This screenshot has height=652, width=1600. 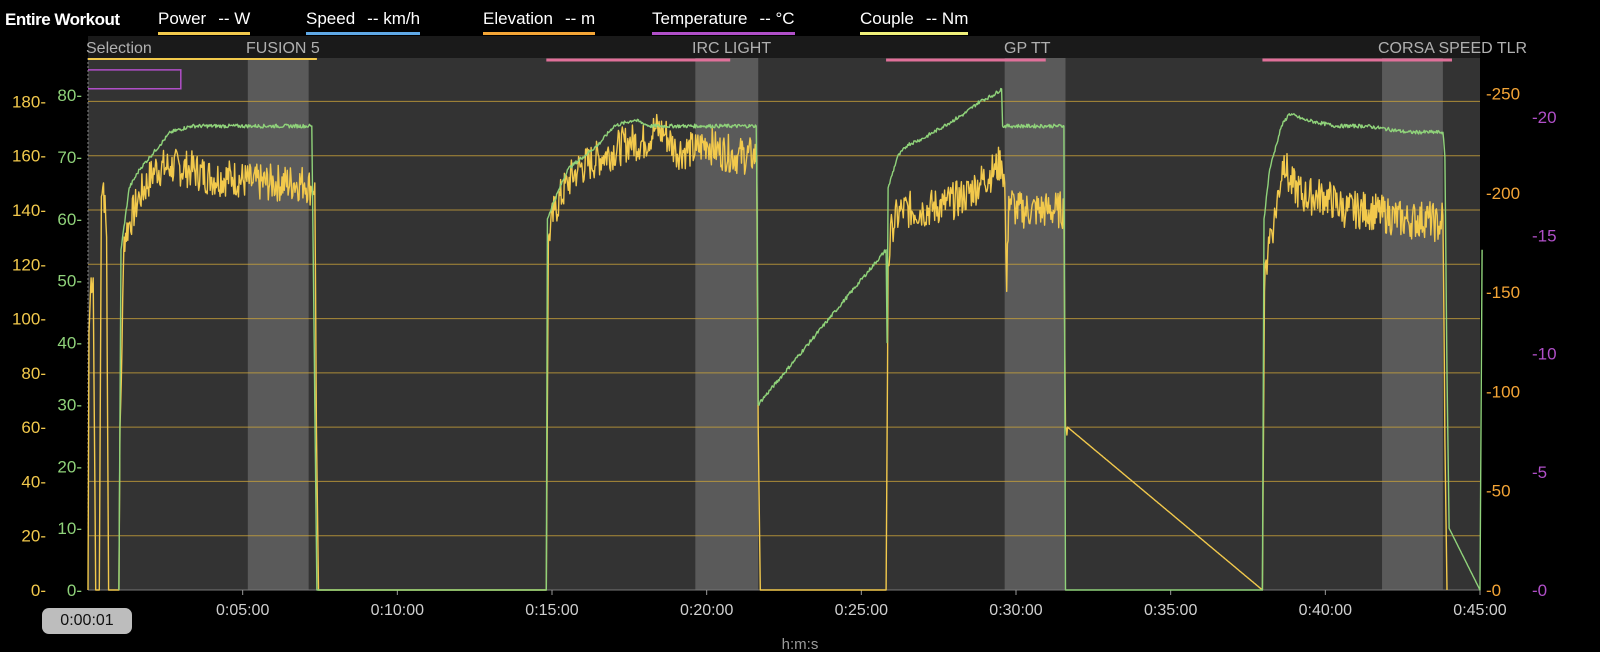 I want to click on speed-tick-label: 20-, so click(x=69, y=466).